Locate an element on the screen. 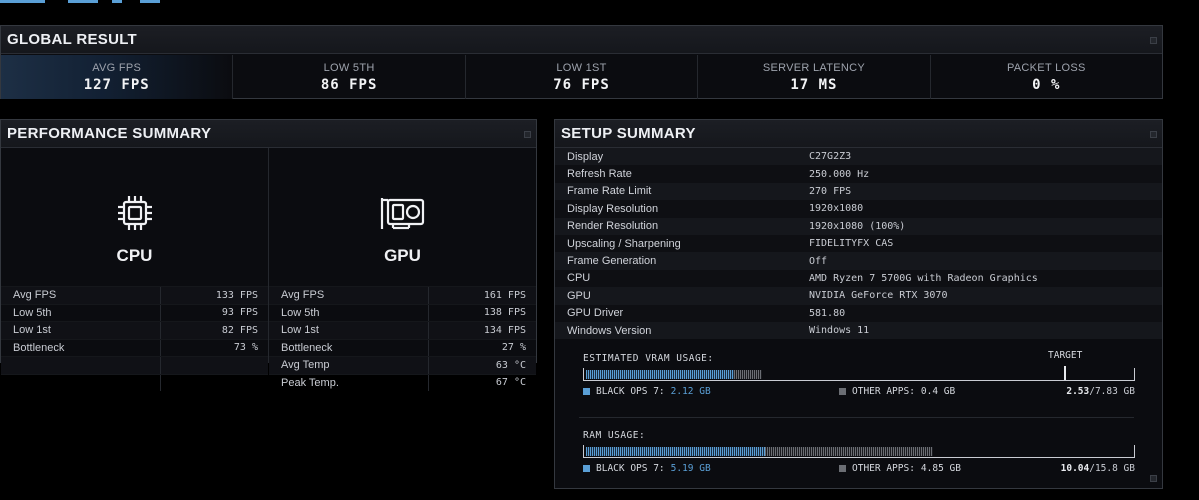 The height and width of the screenshot is (500, 1199). table-row: Low 5th 138 FPS is located at coordinates (402, 312).